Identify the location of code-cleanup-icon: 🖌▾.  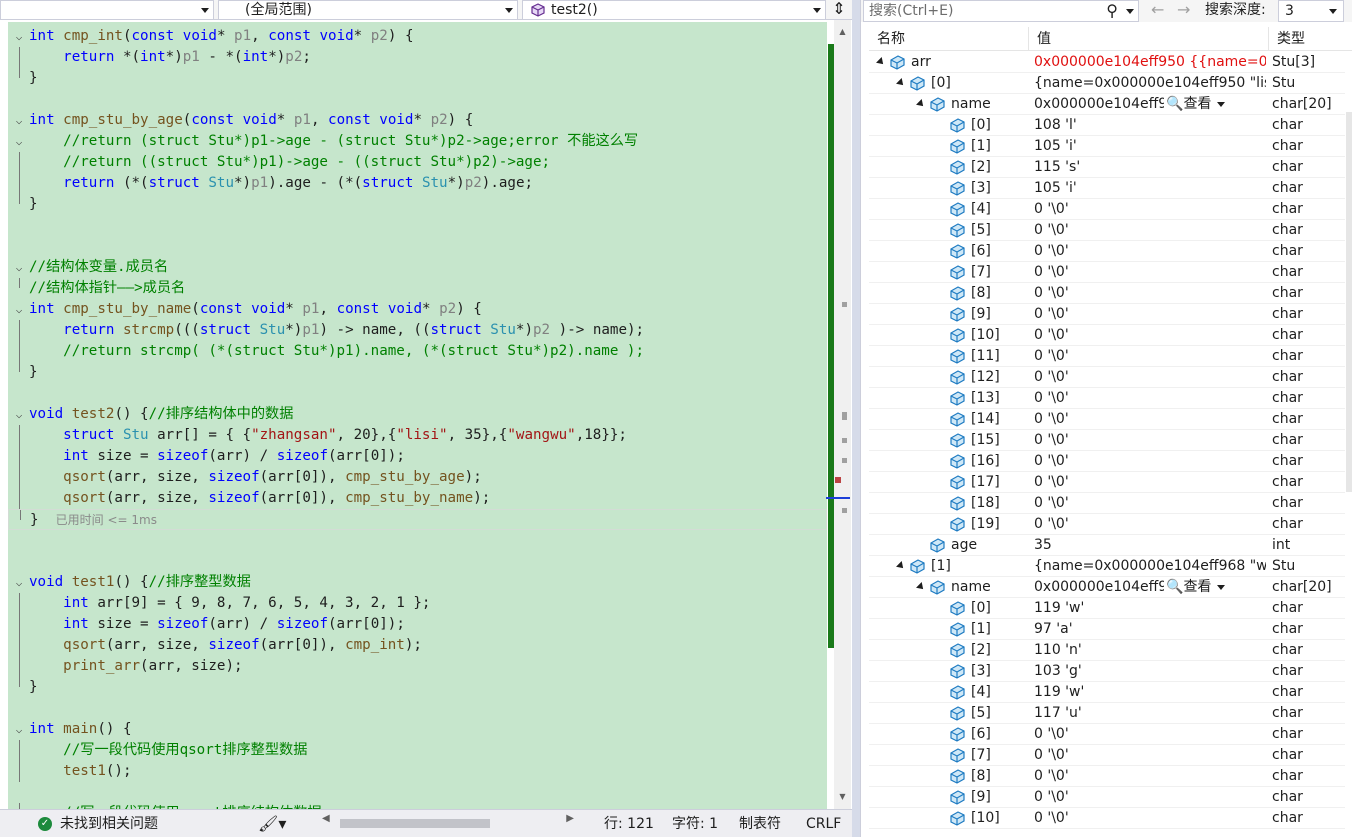
(272, 823).